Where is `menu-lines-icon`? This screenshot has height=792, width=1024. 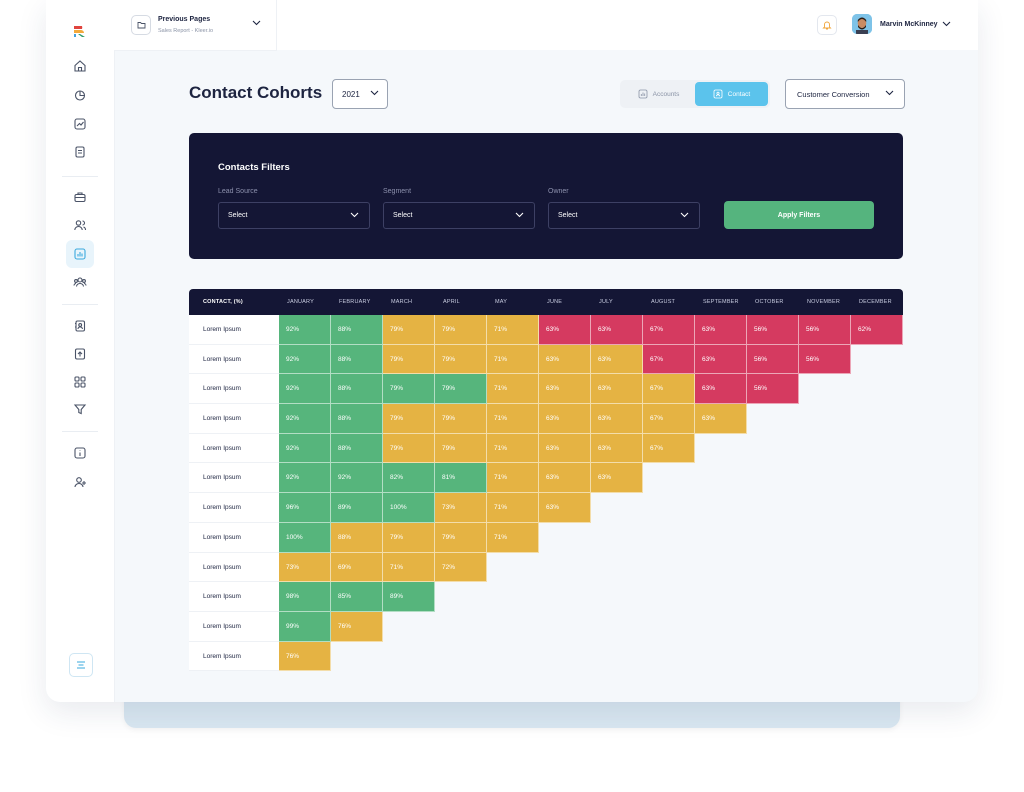
menu-lines-icon is located at coordinates (81, 665).